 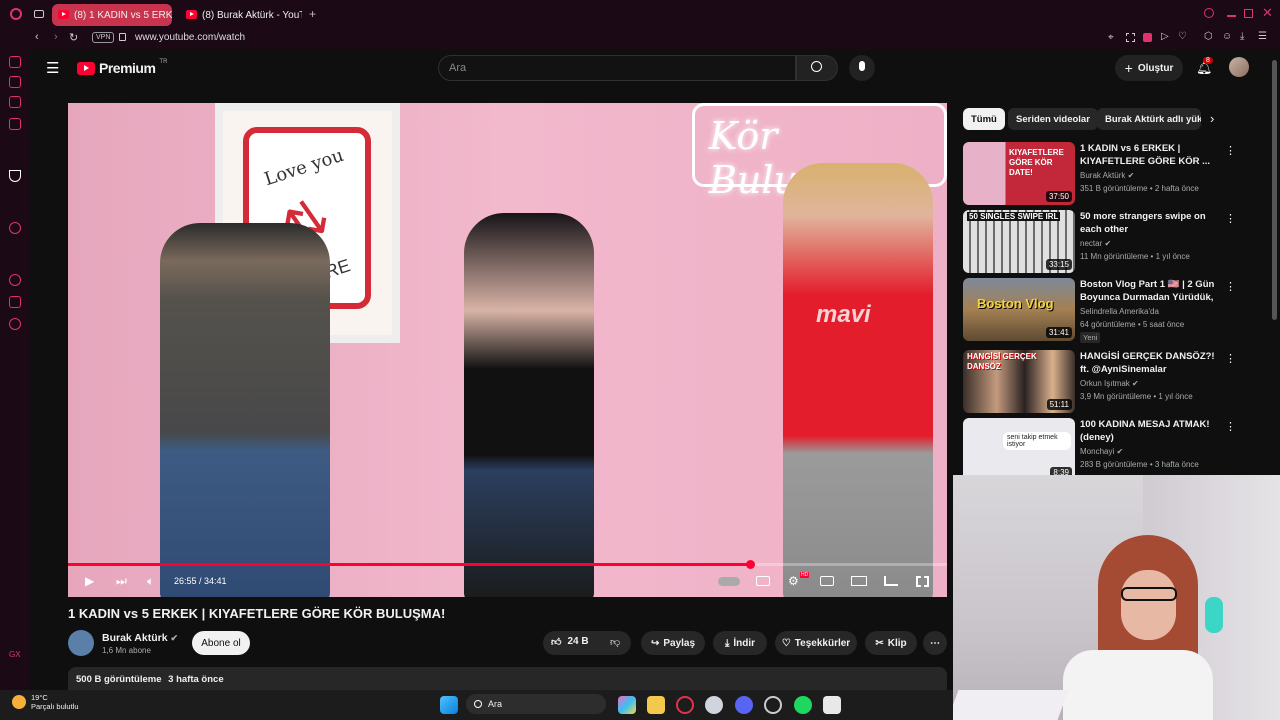 What do you see at coordinates (15, 176) in the screenshot?
I see `sidebar-aria-icon` at bounding box center [15, 176].